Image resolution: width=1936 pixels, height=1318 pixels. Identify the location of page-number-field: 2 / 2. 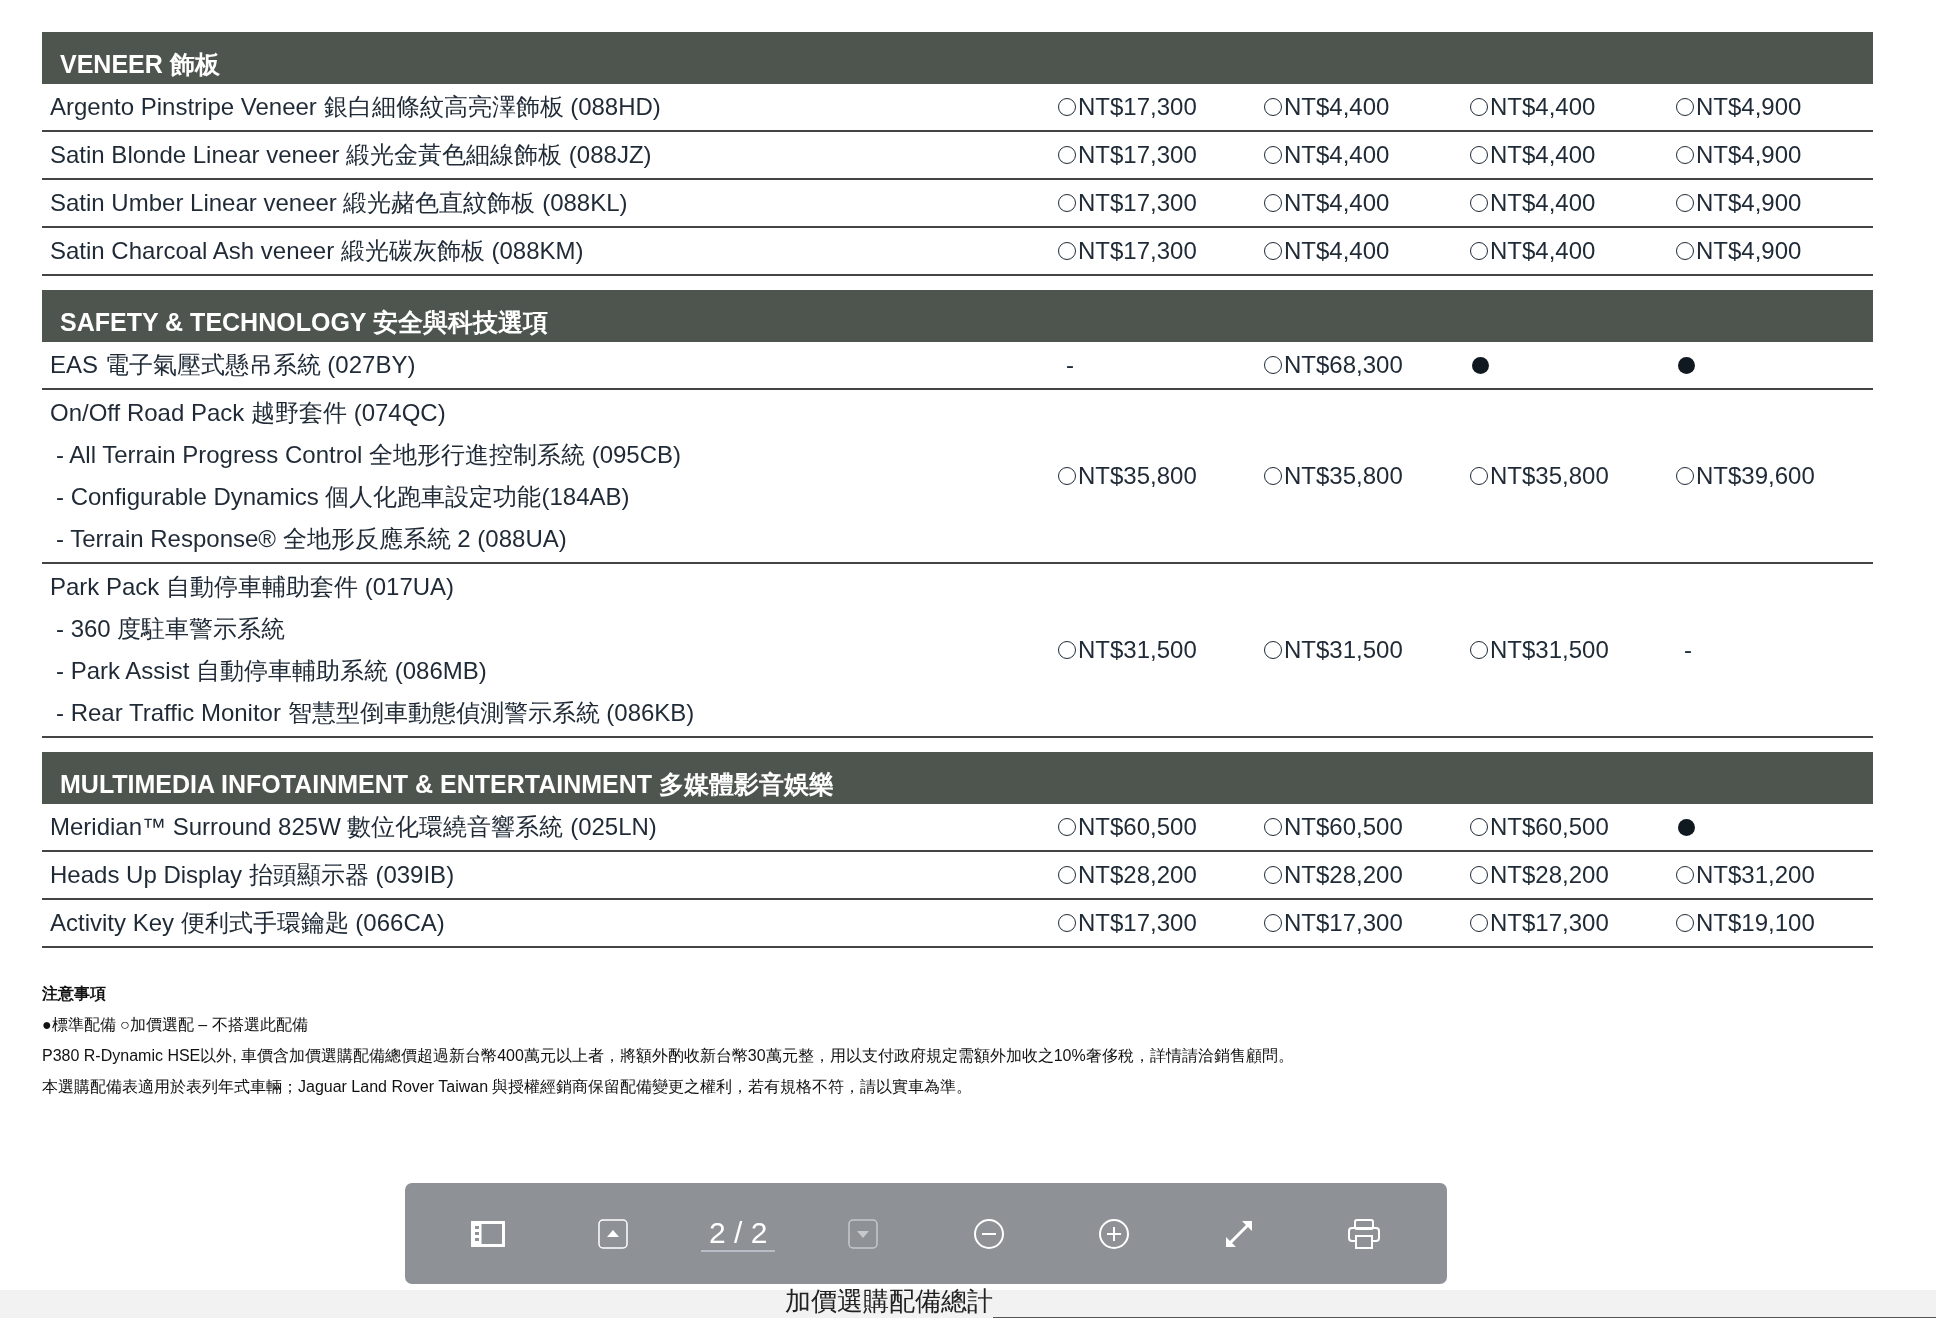
(738, 1233).